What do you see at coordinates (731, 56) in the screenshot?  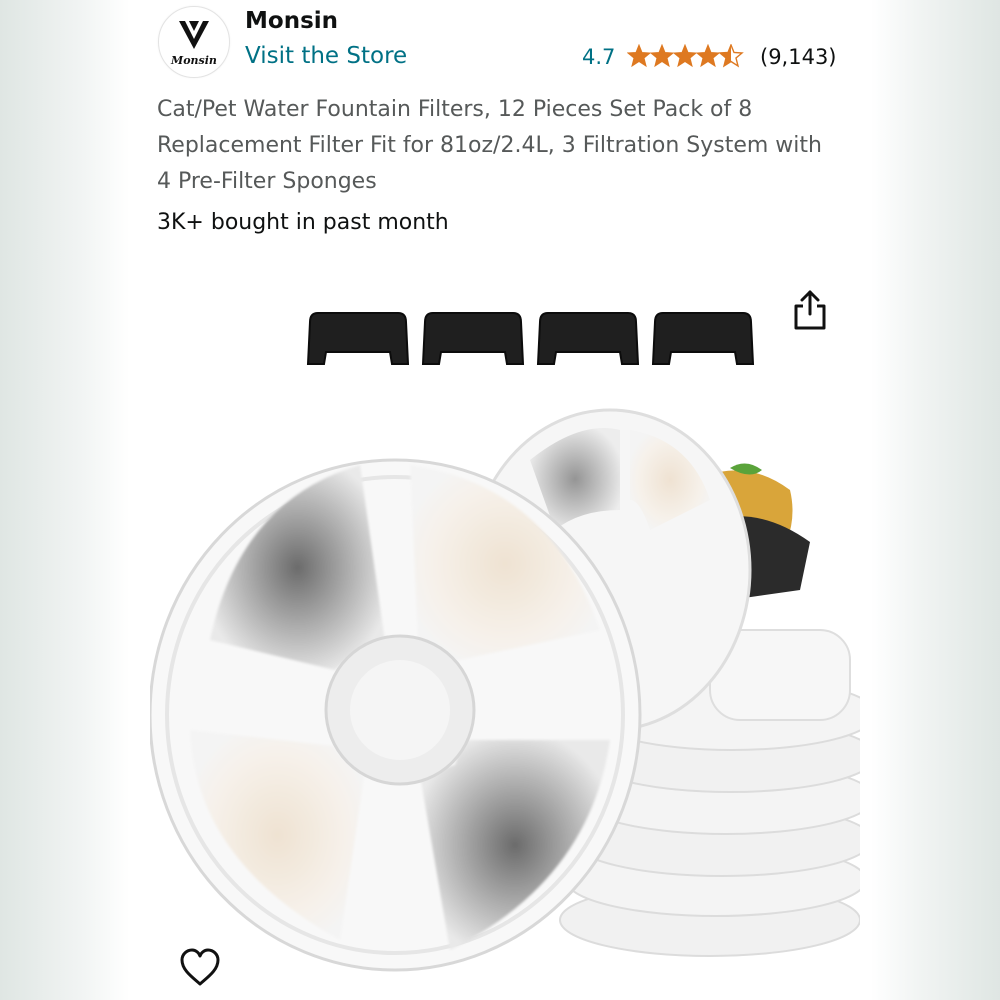 I see `half-star-icon` at bounding box center [731, 56].